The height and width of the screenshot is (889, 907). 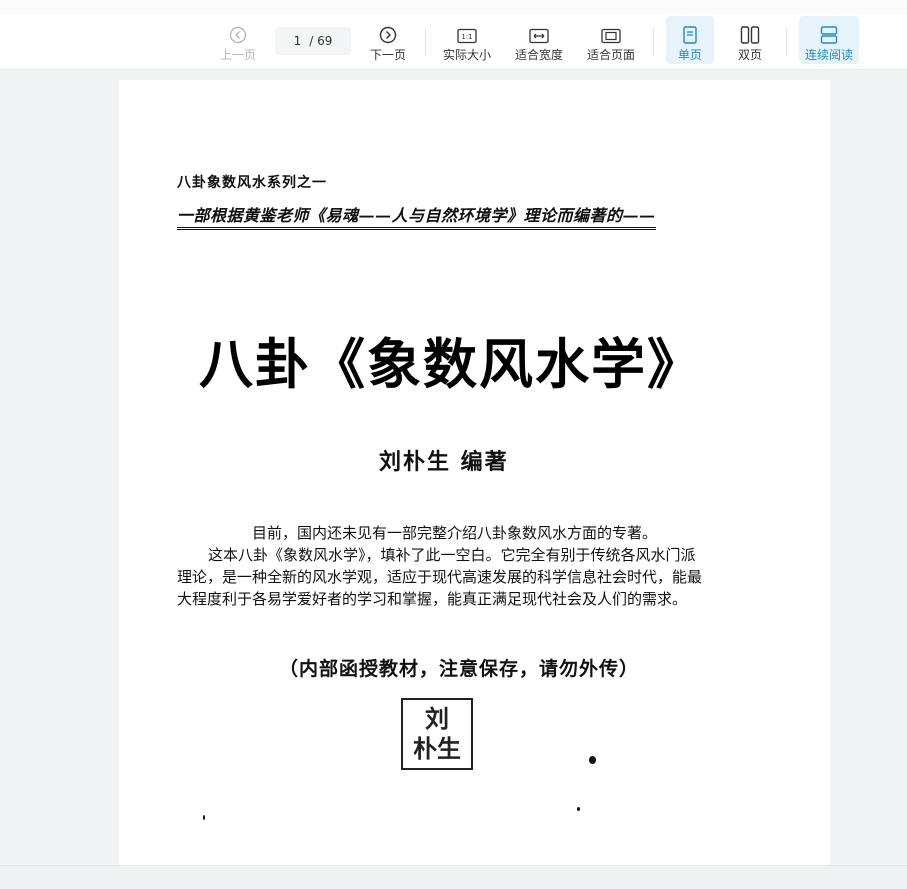 I want to click on current-page-number: 1, so click(x=298, y=41).